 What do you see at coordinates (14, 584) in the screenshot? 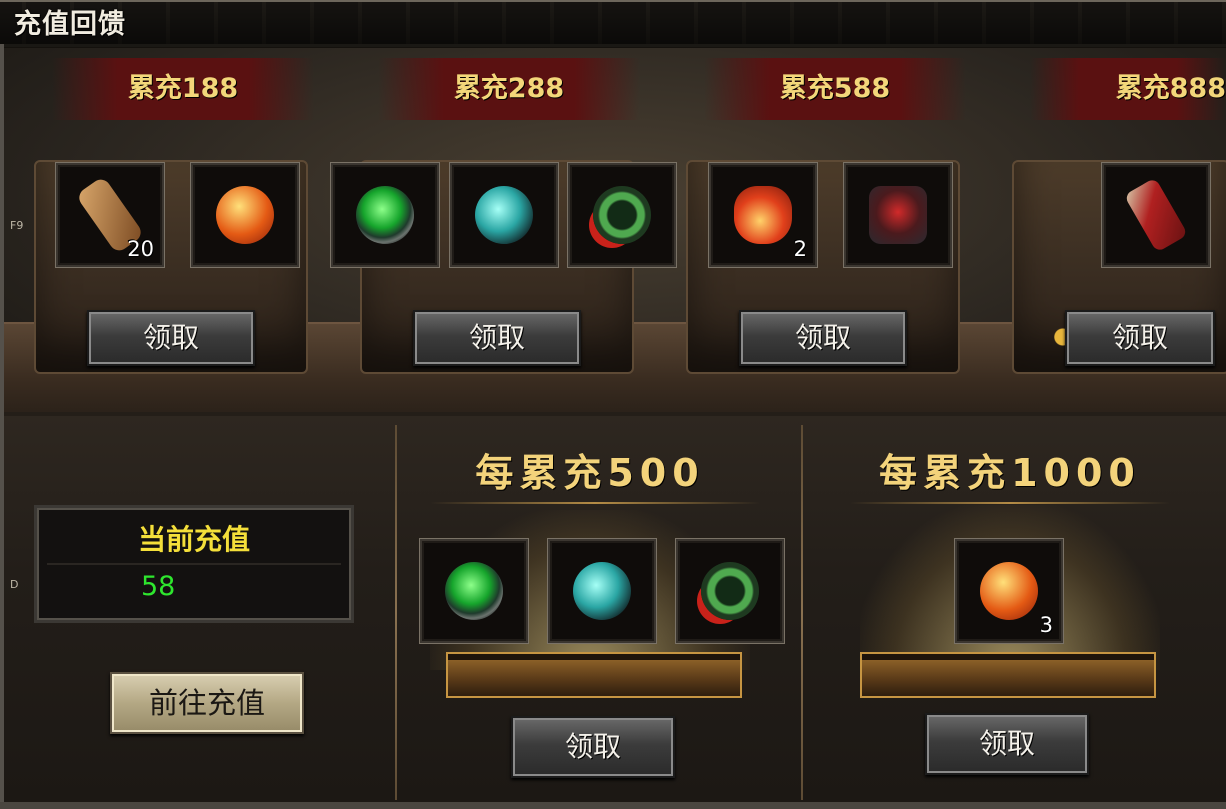
I see `hotkey-label: D` at bounding box center [14, 584].